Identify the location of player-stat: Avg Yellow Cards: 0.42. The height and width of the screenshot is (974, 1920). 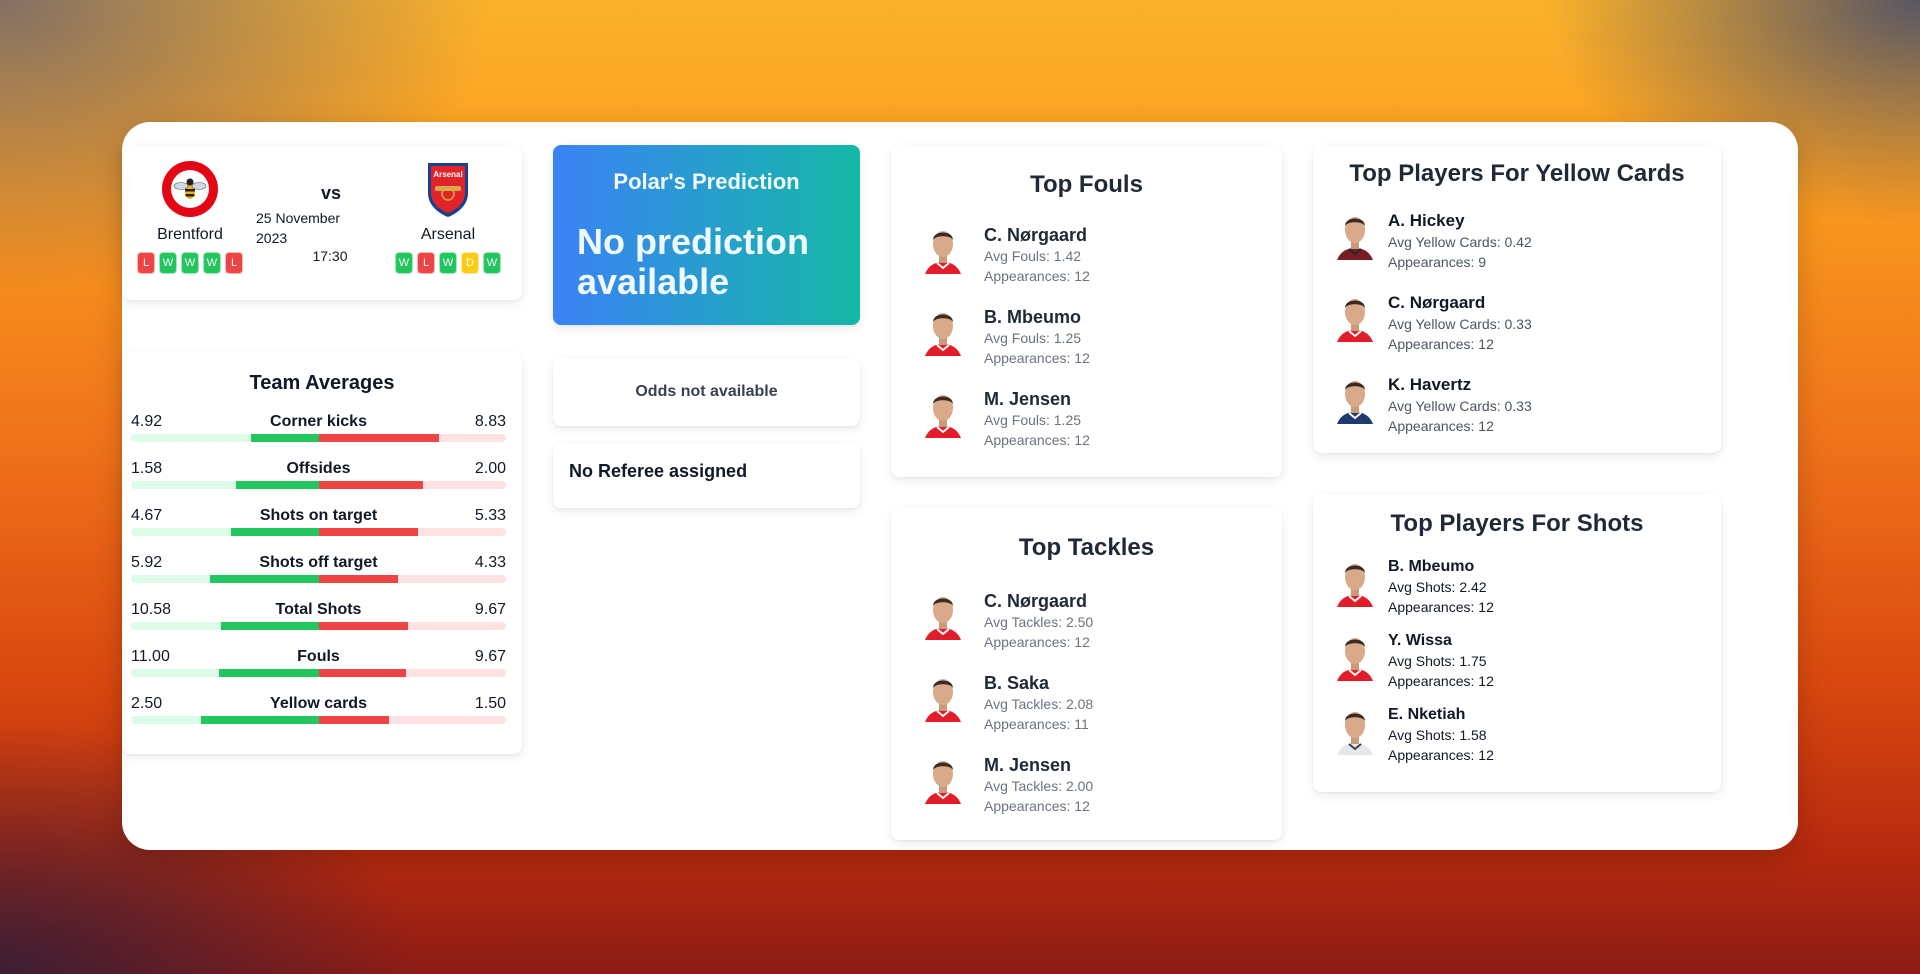
(1460, 242).